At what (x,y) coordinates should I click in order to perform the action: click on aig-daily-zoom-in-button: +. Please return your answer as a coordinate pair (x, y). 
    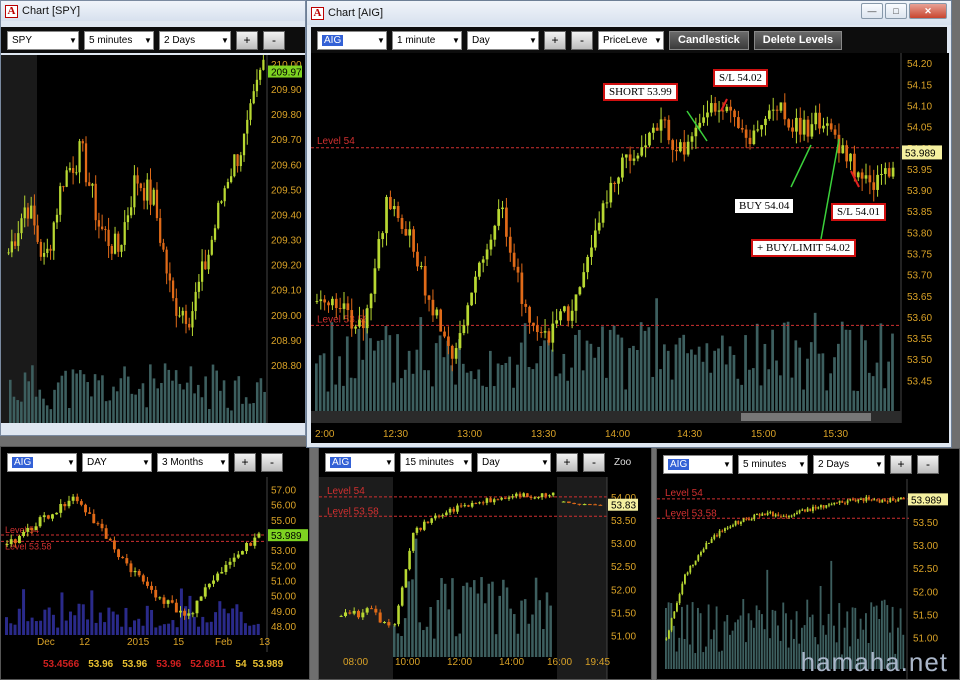
    Looking at the image, I should click on (245, 462).